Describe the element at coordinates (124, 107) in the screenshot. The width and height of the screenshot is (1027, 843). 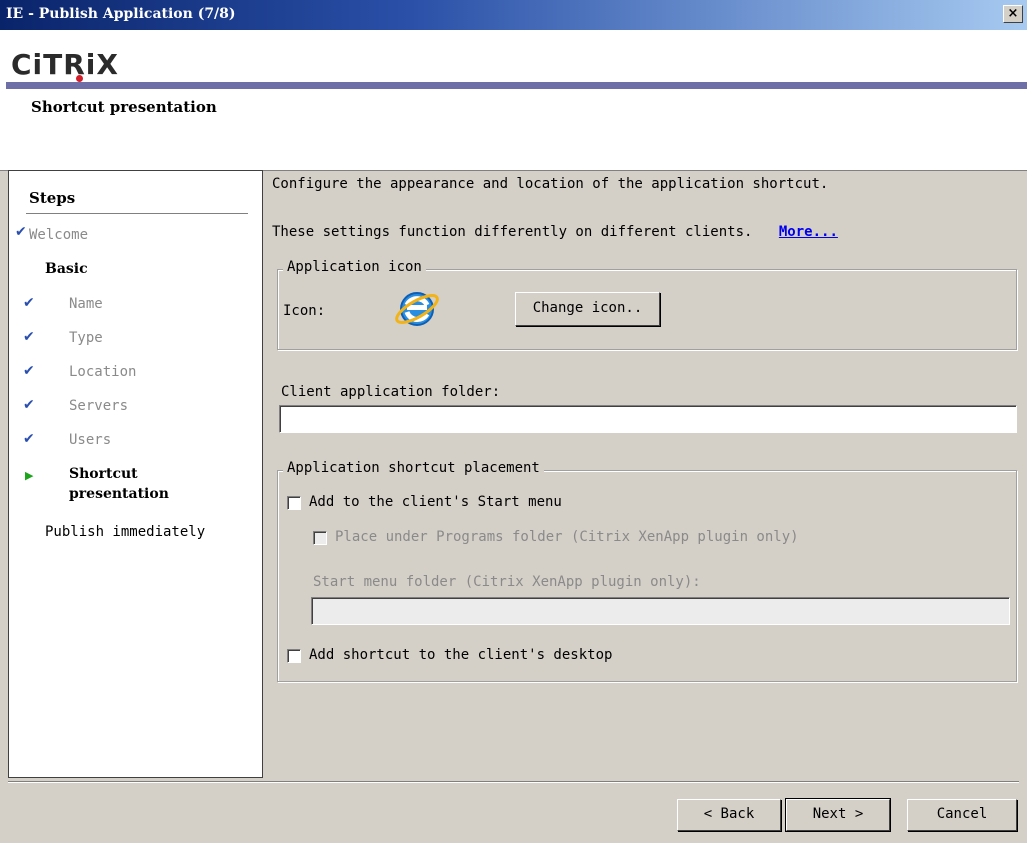
I see `page-title: Shortcut presentation` at that location.